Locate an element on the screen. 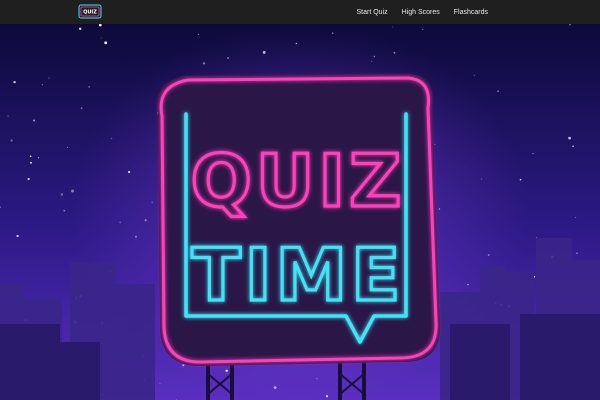  quiz-logo-icon: QUIZ is located at coordinates (90, 12).